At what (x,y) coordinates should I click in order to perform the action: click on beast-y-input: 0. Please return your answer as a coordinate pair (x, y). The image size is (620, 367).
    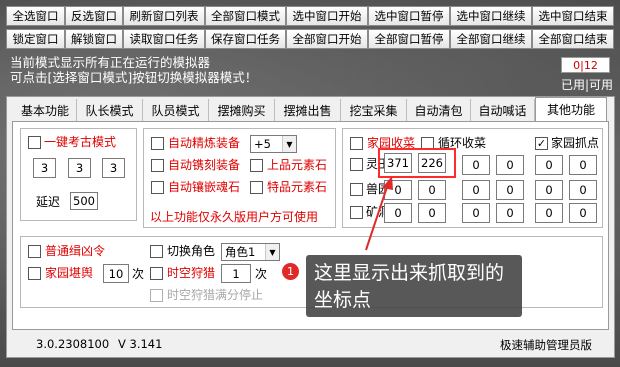
    Looking at the image, I should click on (432, 190).